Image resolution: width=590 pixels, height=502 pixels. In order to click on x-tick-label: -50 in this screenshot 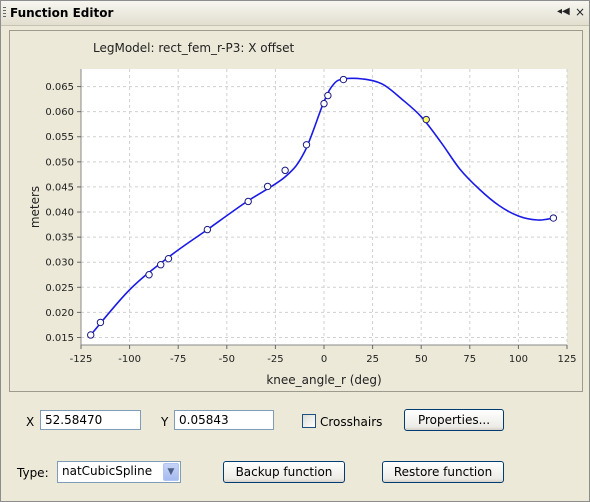, I will do `click(227, 359)`.